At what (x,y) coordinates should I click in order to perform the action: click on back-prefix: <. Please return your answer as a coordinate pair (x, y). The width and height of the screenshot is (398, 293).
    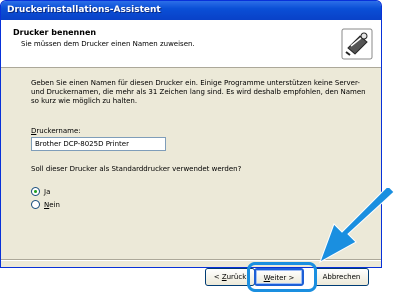
    Looking at the image, I should click on (217, 277).